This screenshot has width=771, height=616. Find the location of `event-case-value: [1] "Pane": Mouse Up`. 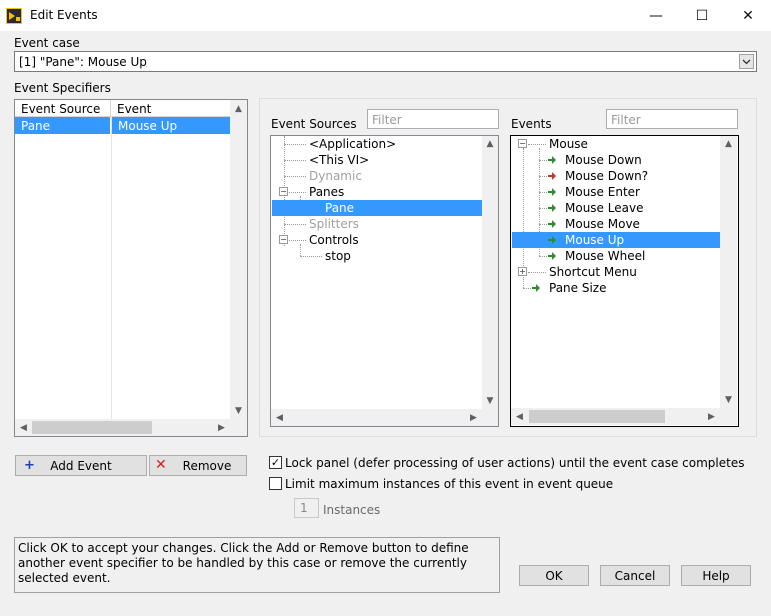

event-case-value: [1] "Pane": Mouse Up is located at coordinates (83, 62).